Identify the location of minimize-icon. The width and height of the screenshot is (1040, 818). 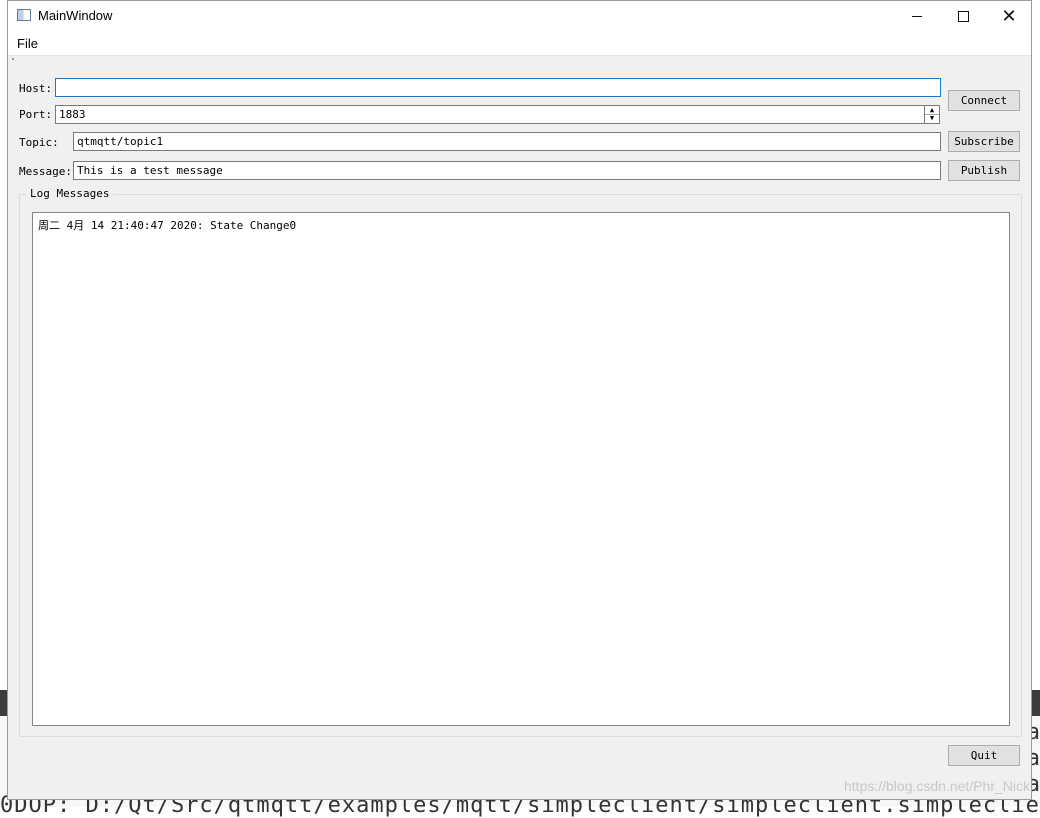
(917, 16).